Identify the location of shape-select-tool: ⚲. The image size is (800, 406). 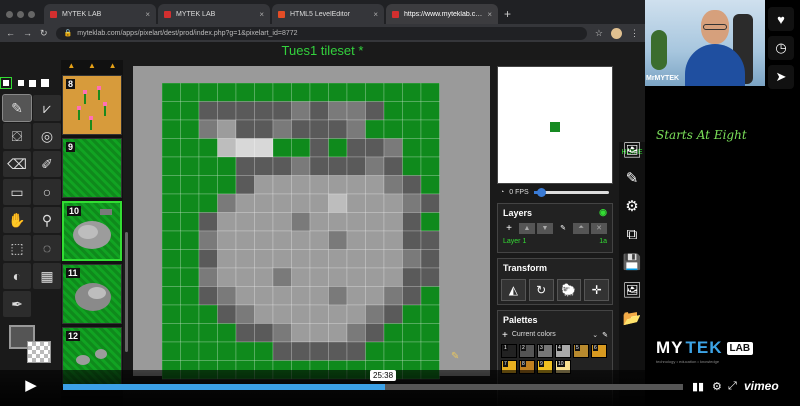
(47, 220).